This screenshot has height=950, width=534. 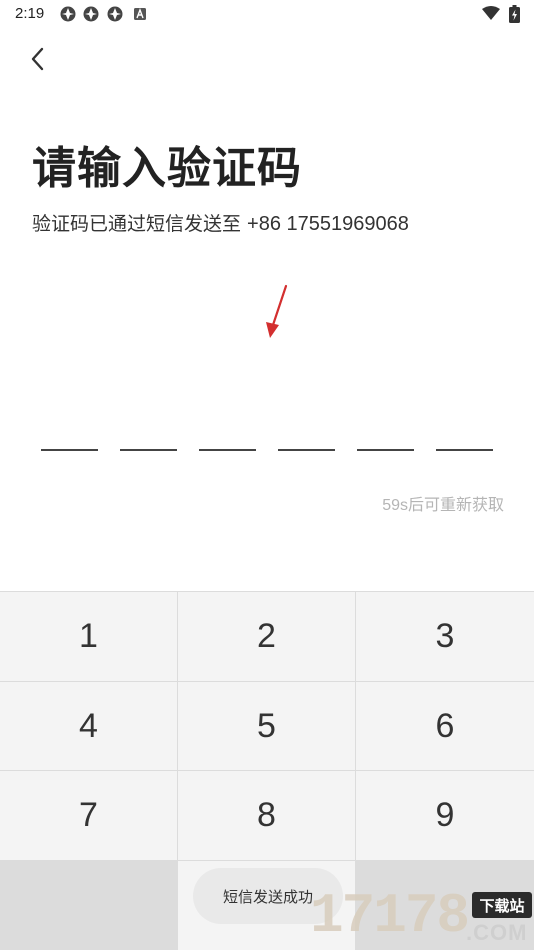 I want to click on key-2: 2, so click(x=267, y=637).